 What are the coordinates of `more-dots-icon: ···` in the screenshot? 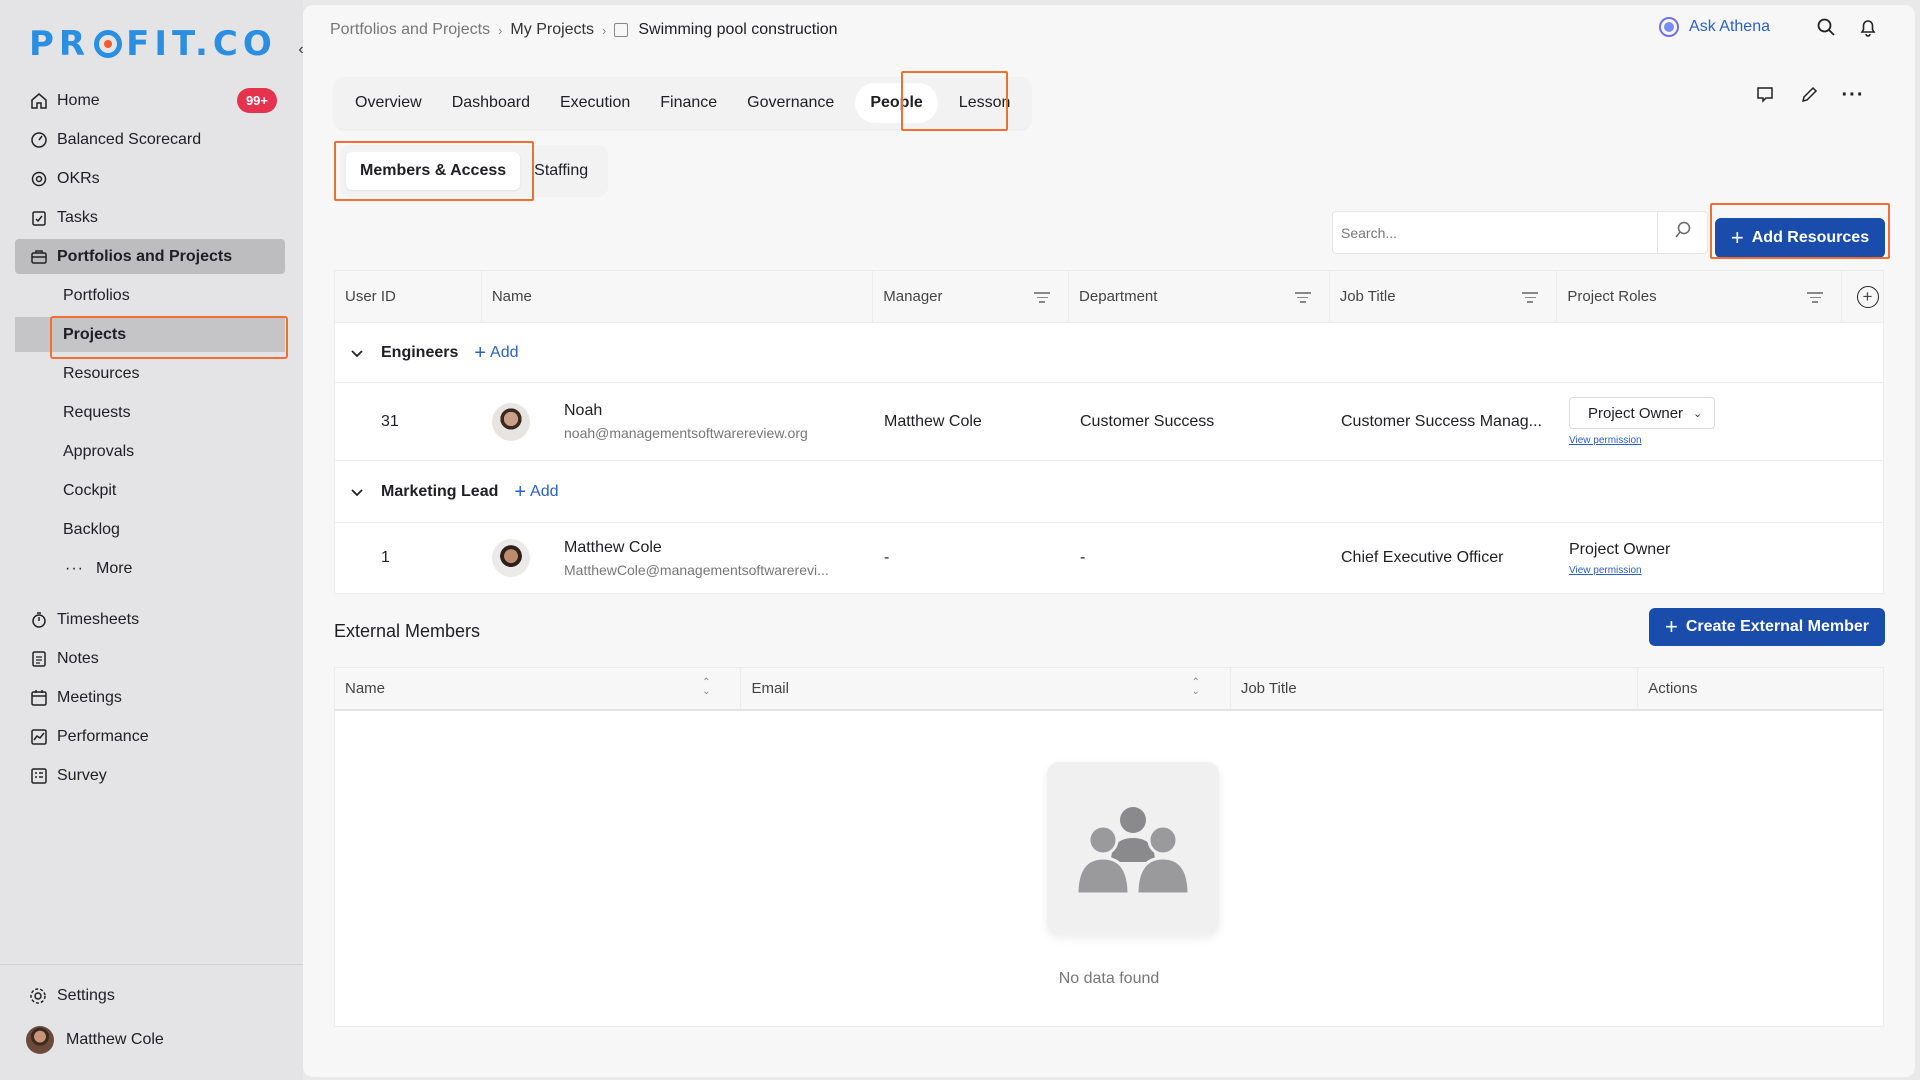 It's located at (74, 568).